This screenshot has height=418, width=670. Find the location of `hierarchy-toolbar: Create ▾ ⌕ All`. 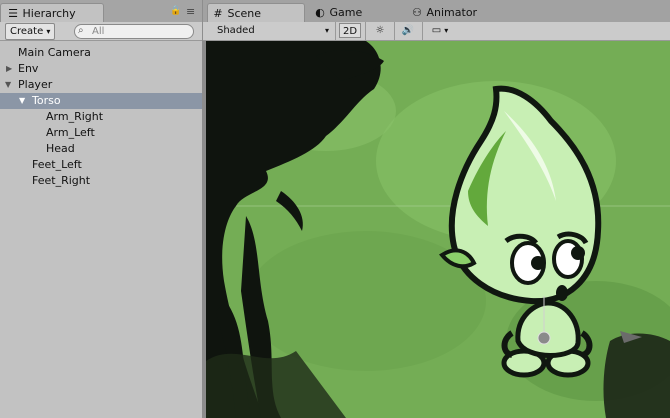

hierarchy-toolbar: Create ▾ ⌕ All is located at coordinates (101, 31).